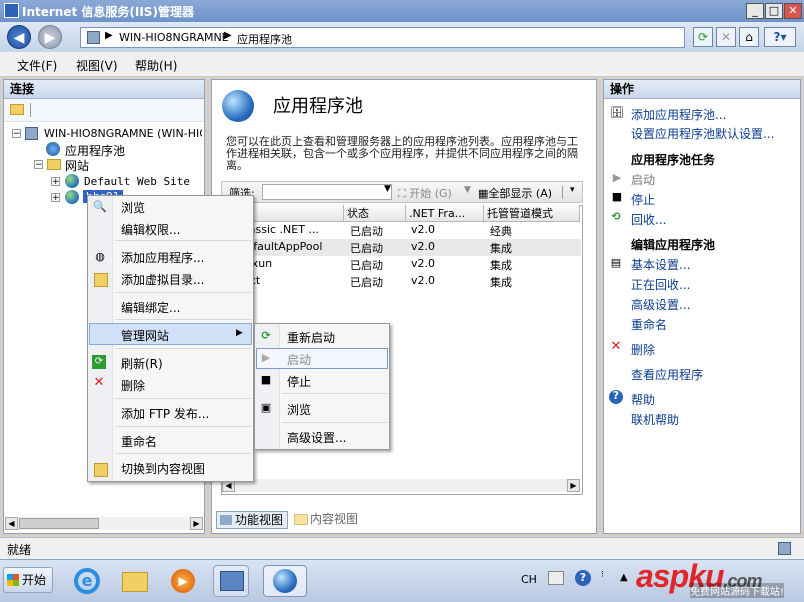 Image resolution: width=804 pixels, height=602 pixels. What do you see at coordinates (423, 246) in the screenshot?
I see `cell-net: v2.0` at bounding box center [423, 246].